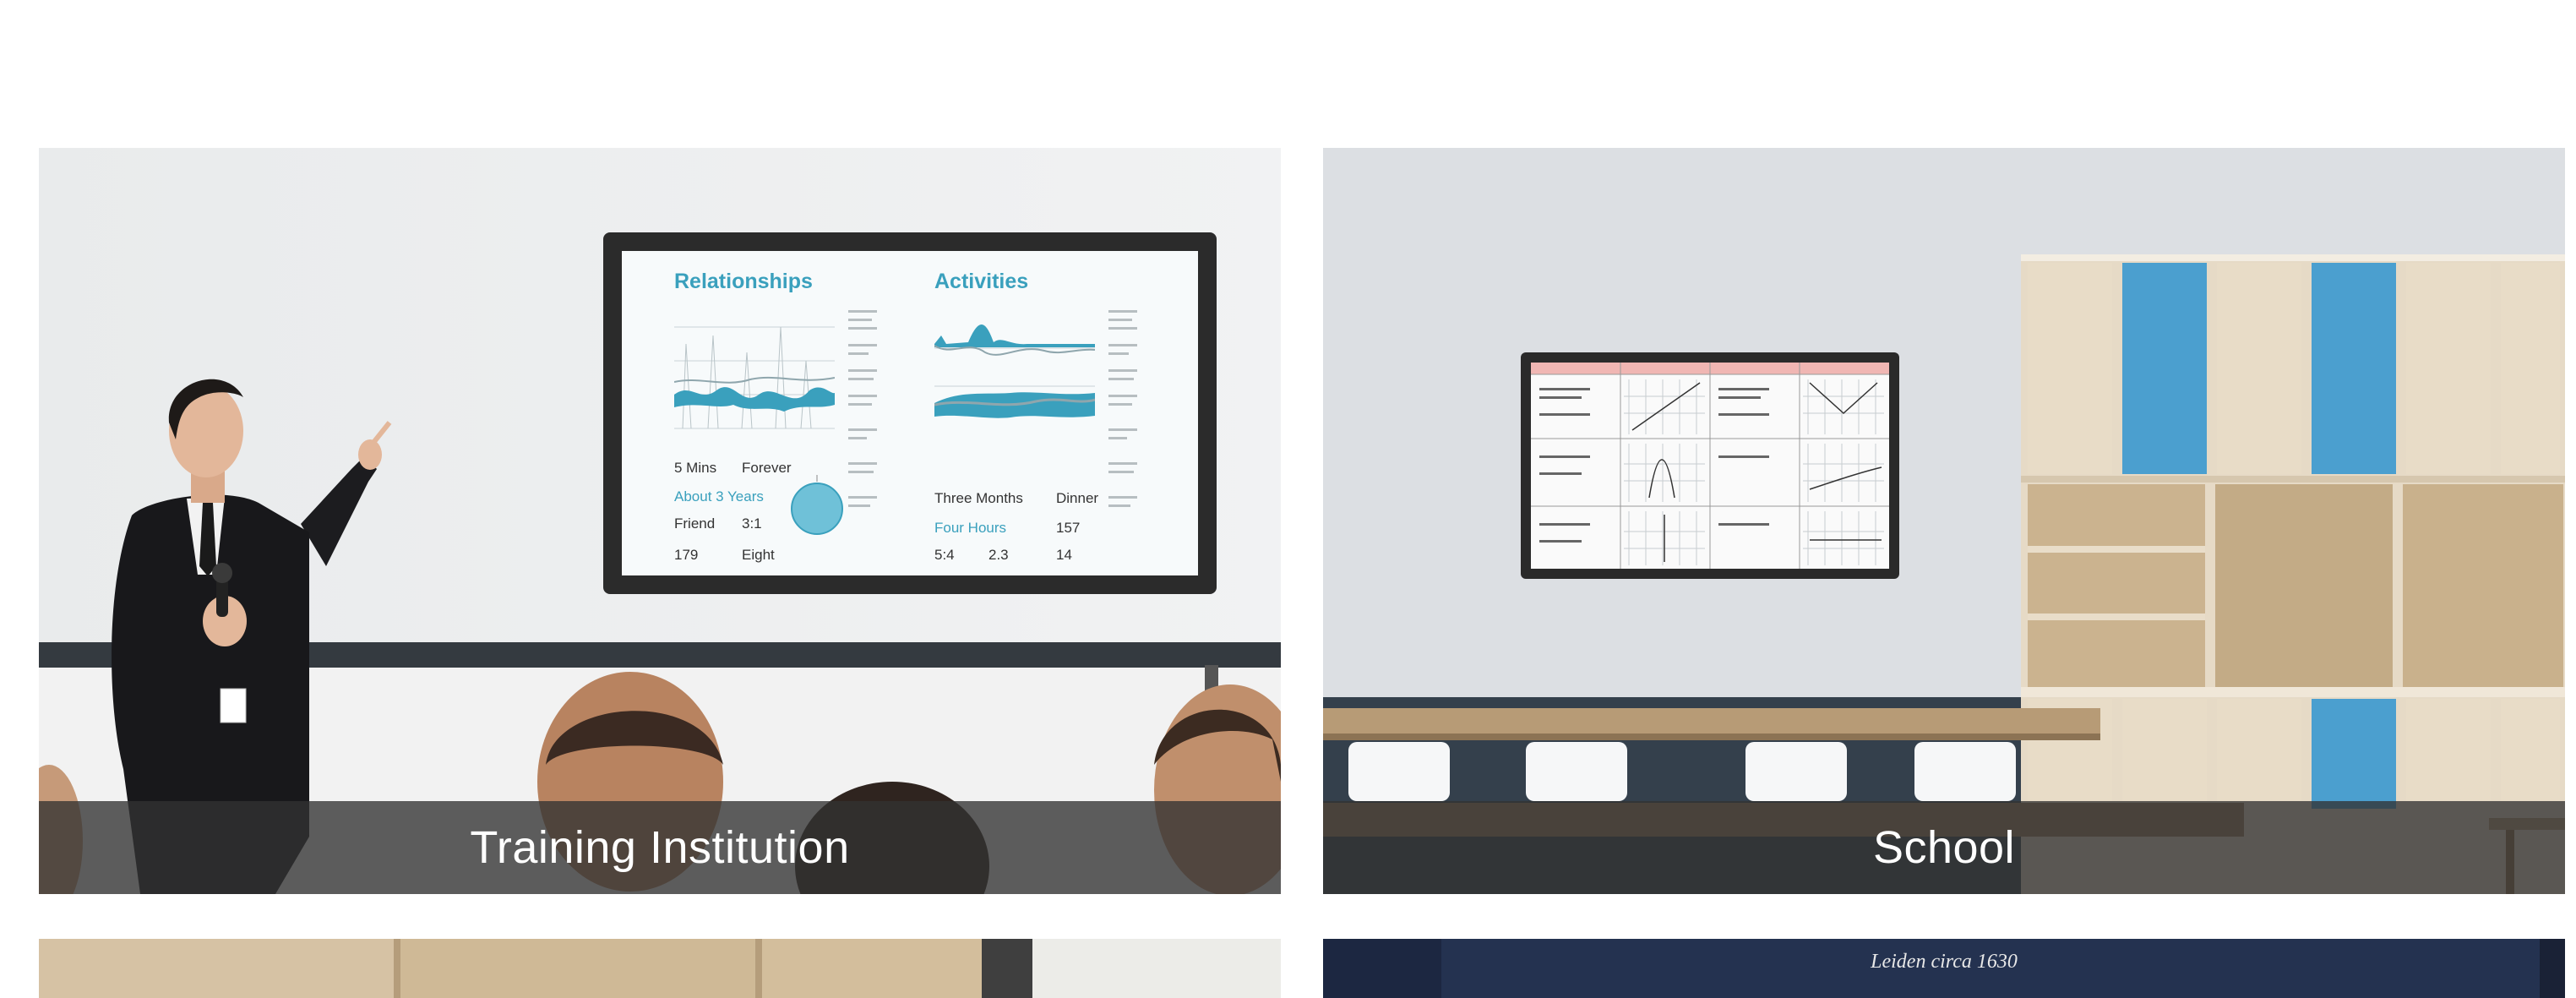  Describe the element at coordinates (752, 523) in the screenshot. I see `stat-3-1: 3:1` at that location.